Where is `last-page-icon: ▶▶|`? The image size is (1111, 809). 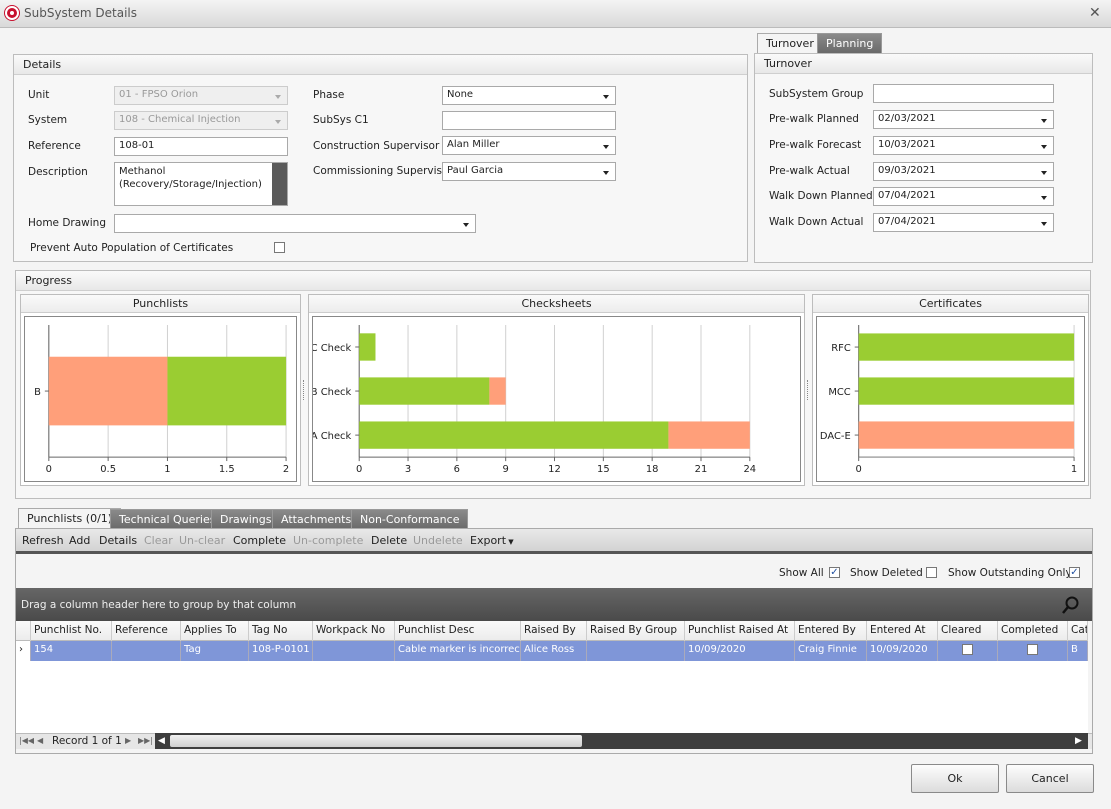 last-page-icon: ▶▶| is located at coordinates (145, 740).